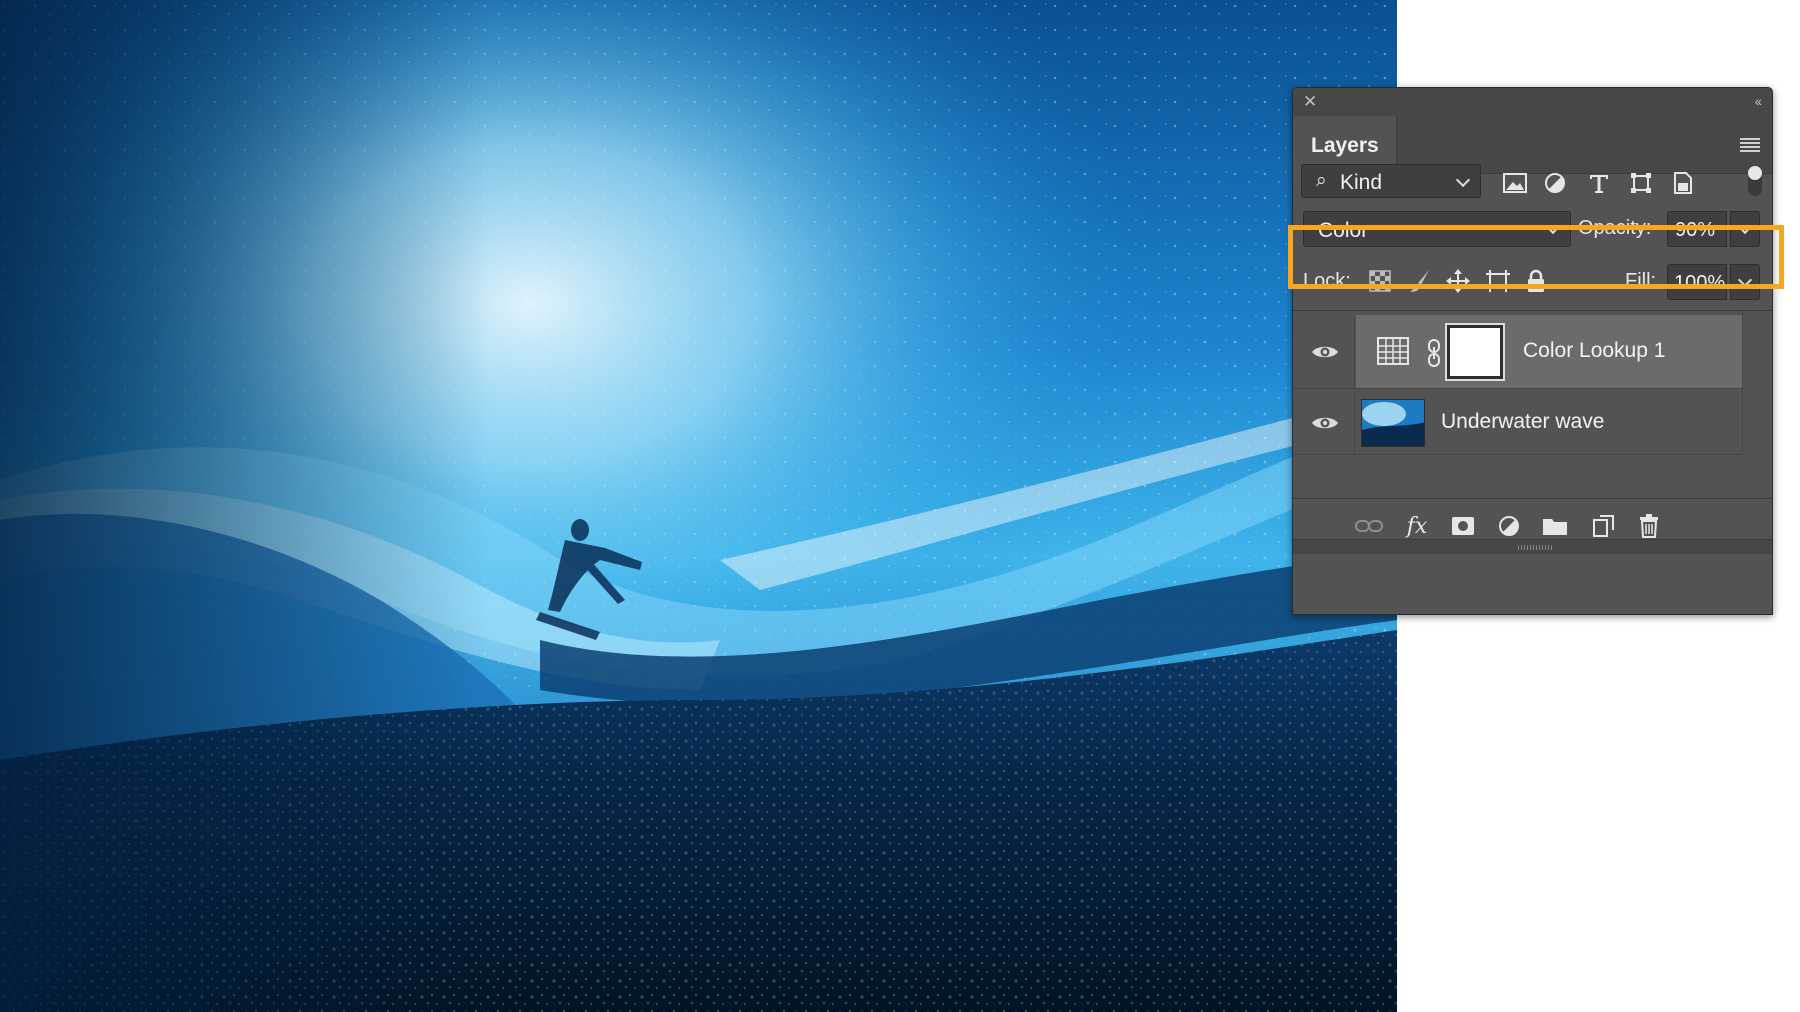  I want to click on close-icon: ✕, so click(1310, 101).